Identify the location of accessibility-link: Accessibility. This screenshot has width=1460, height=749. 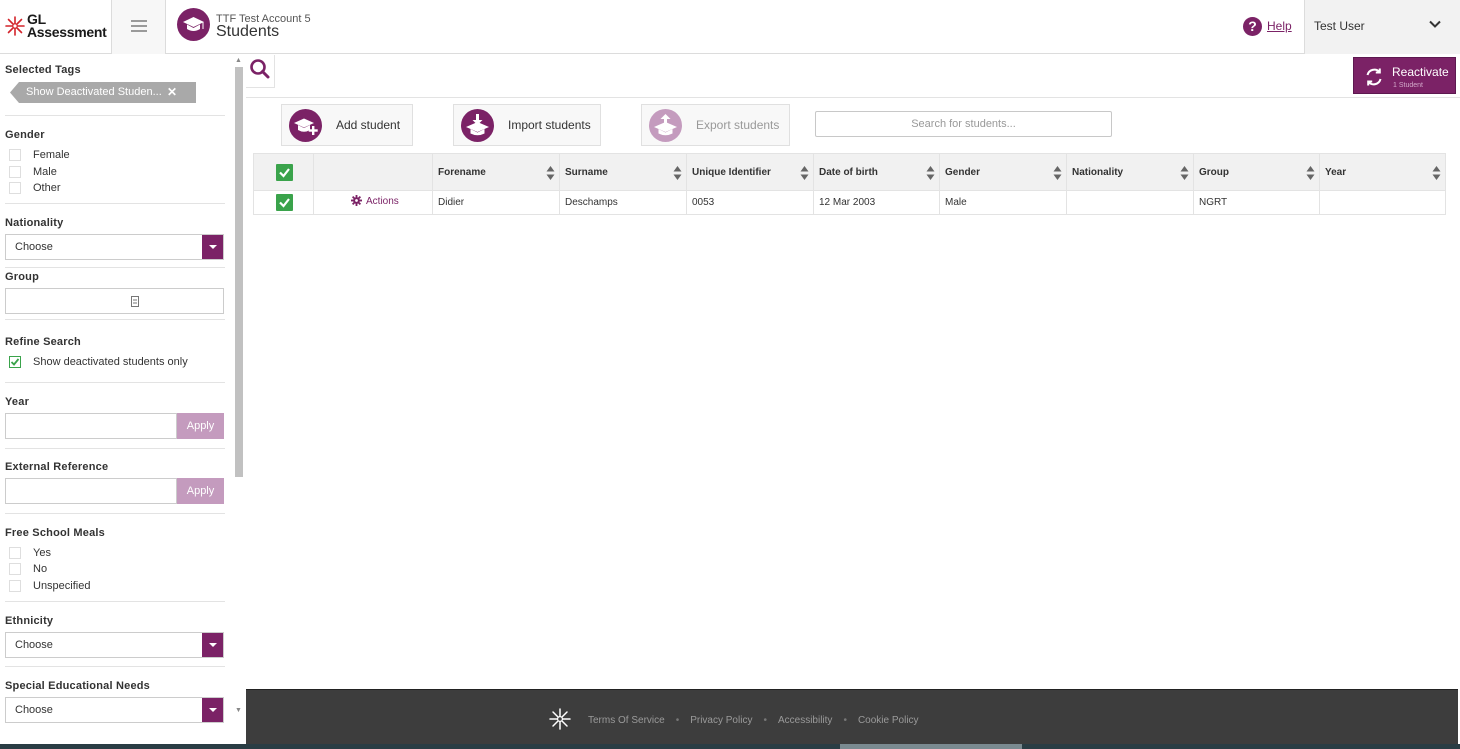
(805, 720).